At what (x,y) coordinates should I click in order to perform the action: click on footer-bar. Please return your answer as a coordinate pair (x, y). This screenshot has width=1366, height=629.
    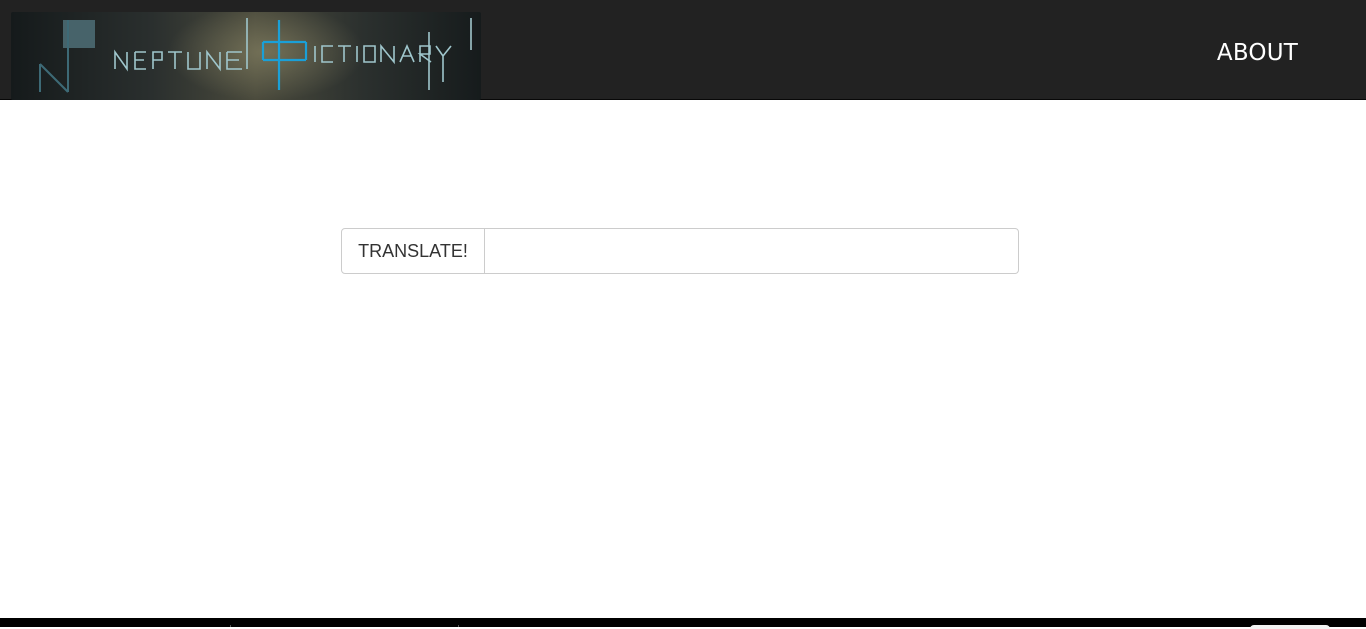
    Looking at the image, I should click on (683, 623).